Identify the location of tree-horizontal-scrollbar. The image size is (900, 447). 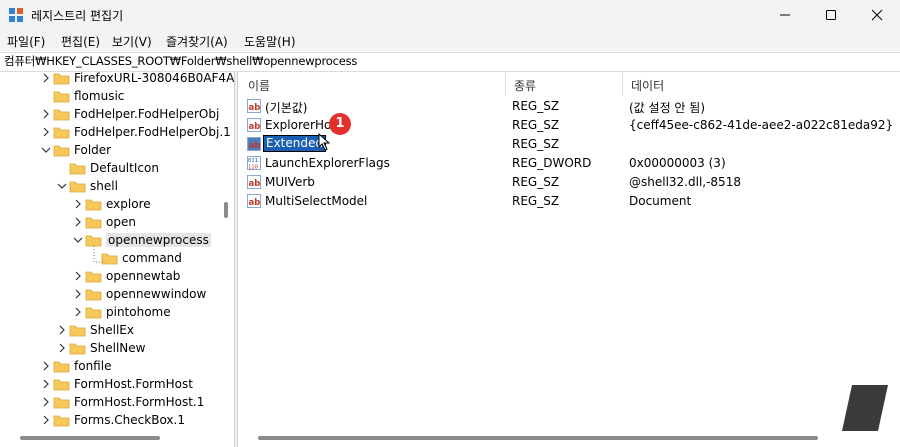
(90, 438).